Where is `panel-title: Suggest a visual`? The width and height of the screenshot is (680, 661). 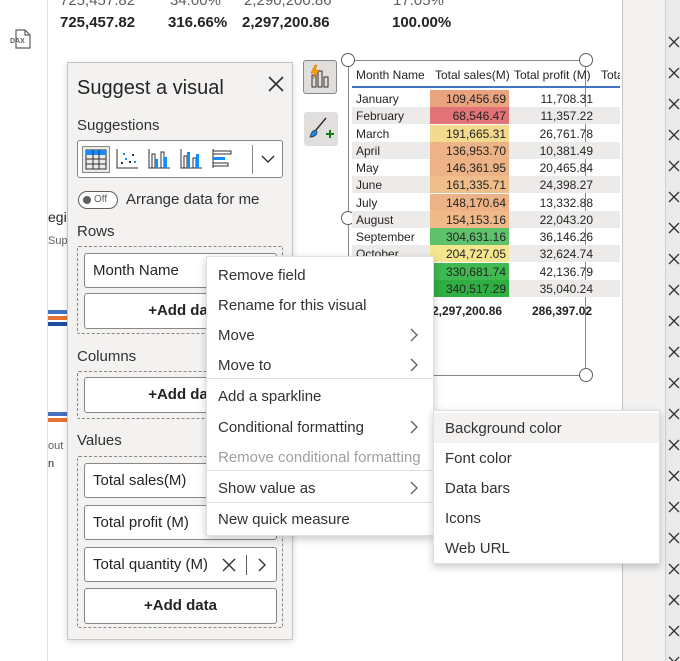
panel-title: Suggest a visual is located at coordinates (150, 88).